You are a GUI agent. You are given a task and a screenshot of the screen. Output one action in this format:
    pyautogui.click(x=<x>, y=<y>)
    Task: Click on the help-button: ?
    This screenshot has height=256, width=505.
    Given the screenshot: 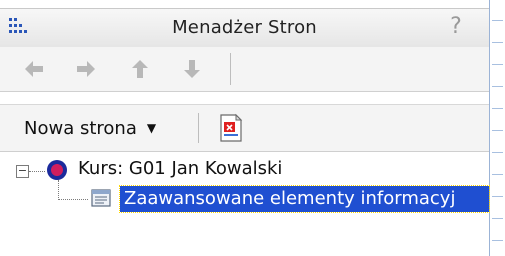 What is the action you would take?
    pyautogui.click(x=456, y=27)
    